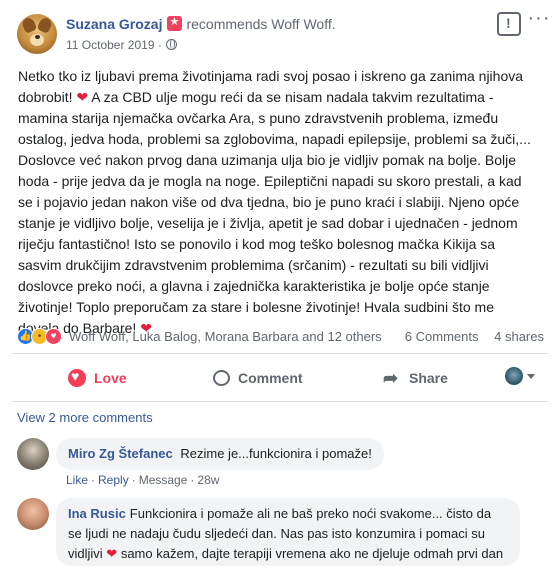 This screenshot has height=566, width=560. I want to click on comments-count: 6 Comments, so click(442, 336).